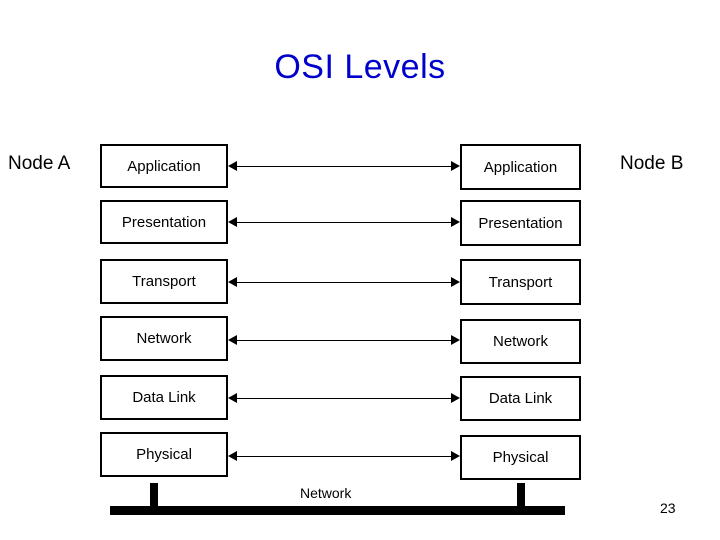 The image size is (720, 540). I want to click on layer-box-left-presentation: Presentation, so click(164, 222).